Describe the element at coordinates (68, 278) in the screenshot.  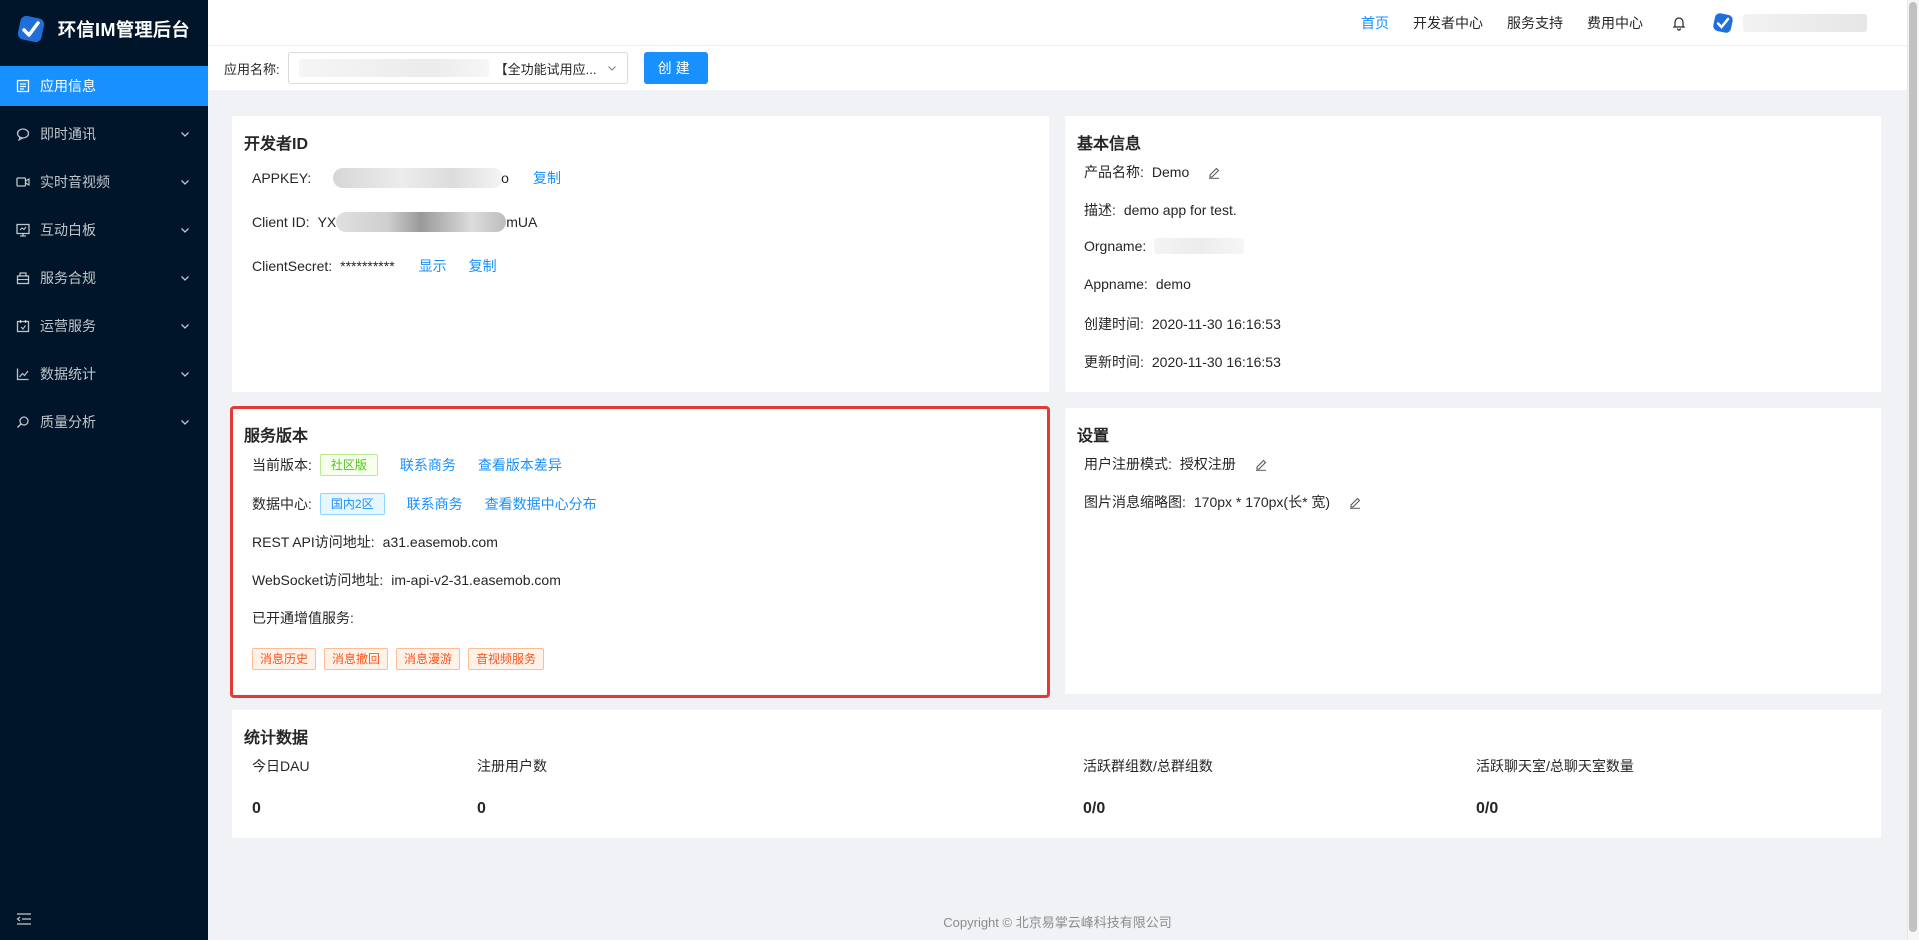
I see `sidebar-item-label: 服务合规` at that location.